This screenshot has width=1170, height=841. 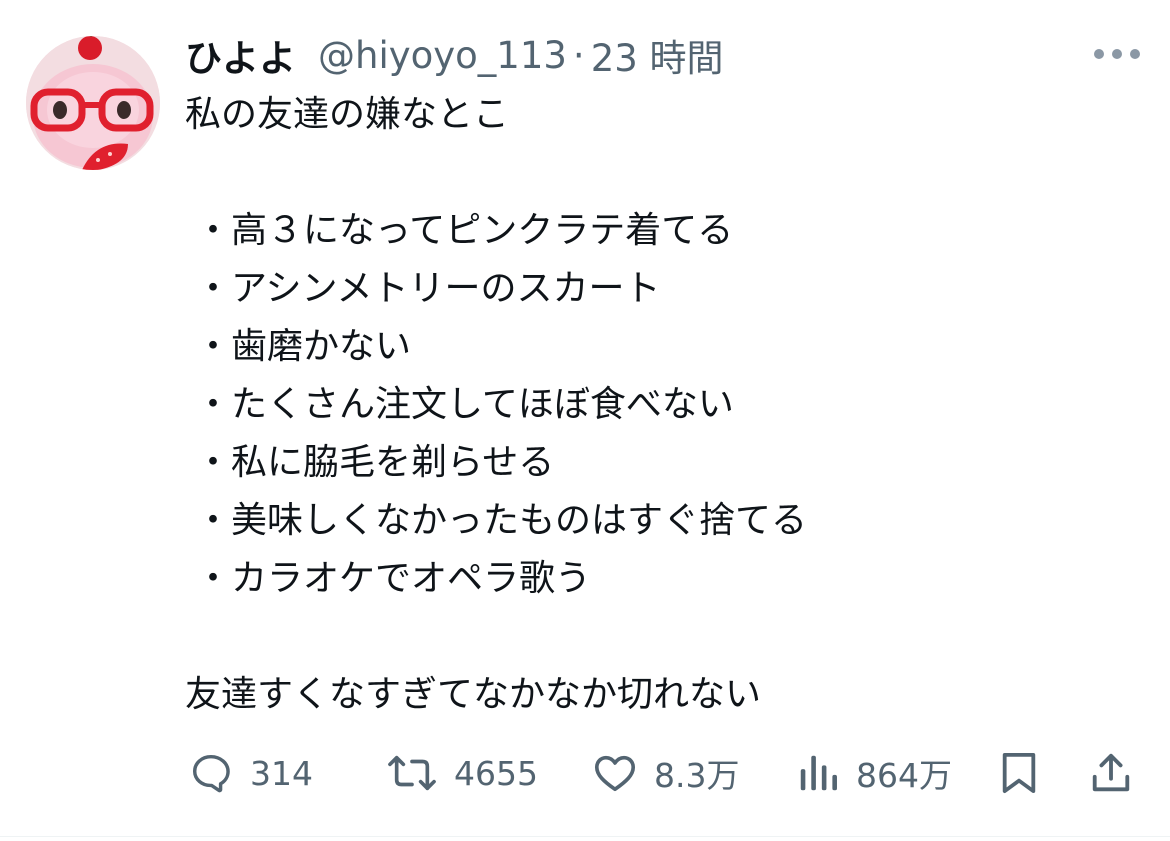 What do you see at coordinates (1117, 54) in the screenshot?
I see `more-dots-icon` at bounding box center [1117, 54].